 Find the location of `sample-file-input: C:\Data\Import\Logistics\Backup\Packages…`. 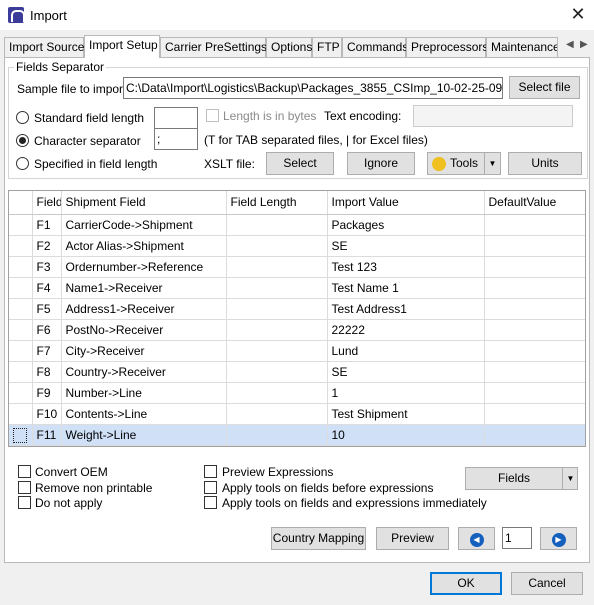

sample-file-input: C:\Data\Import\Logistics\Backup\Packages… is located at coordinates (313, 88).